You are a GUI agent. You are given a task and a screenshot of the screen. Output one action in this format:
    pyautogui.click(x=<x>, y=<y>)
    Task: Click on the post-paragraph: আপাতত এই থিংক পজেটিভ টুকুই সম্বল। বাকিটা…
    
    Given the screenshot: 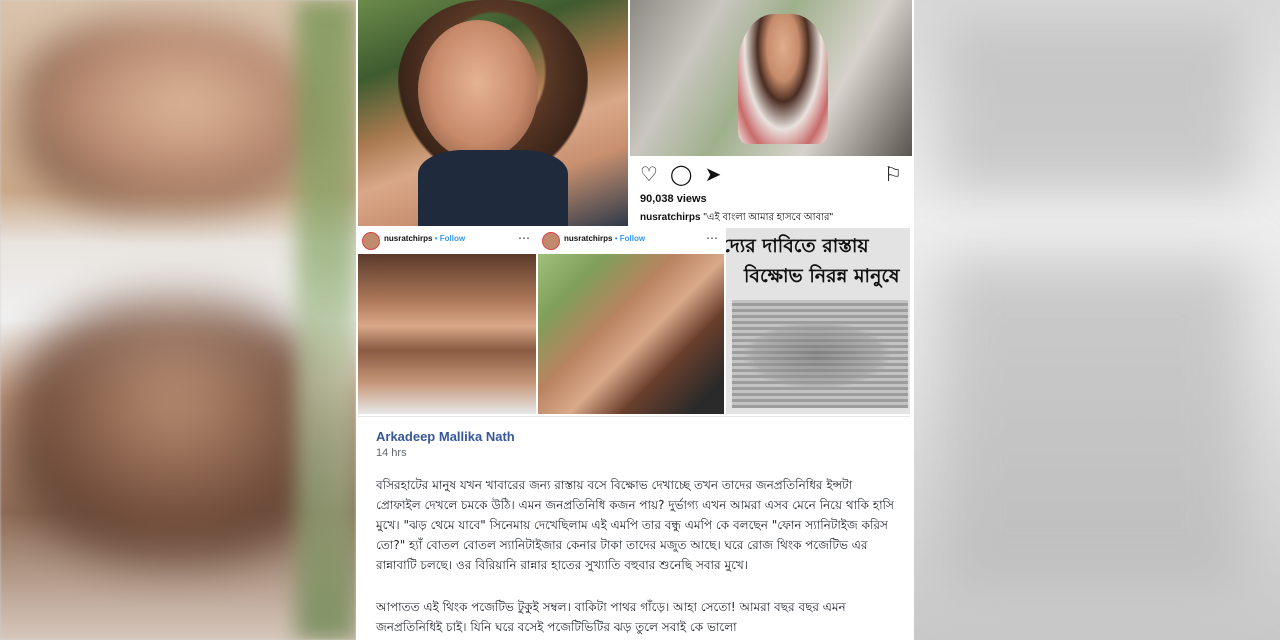 What is the action you would take?
    pyautogui.click(x=611, y=617)
    